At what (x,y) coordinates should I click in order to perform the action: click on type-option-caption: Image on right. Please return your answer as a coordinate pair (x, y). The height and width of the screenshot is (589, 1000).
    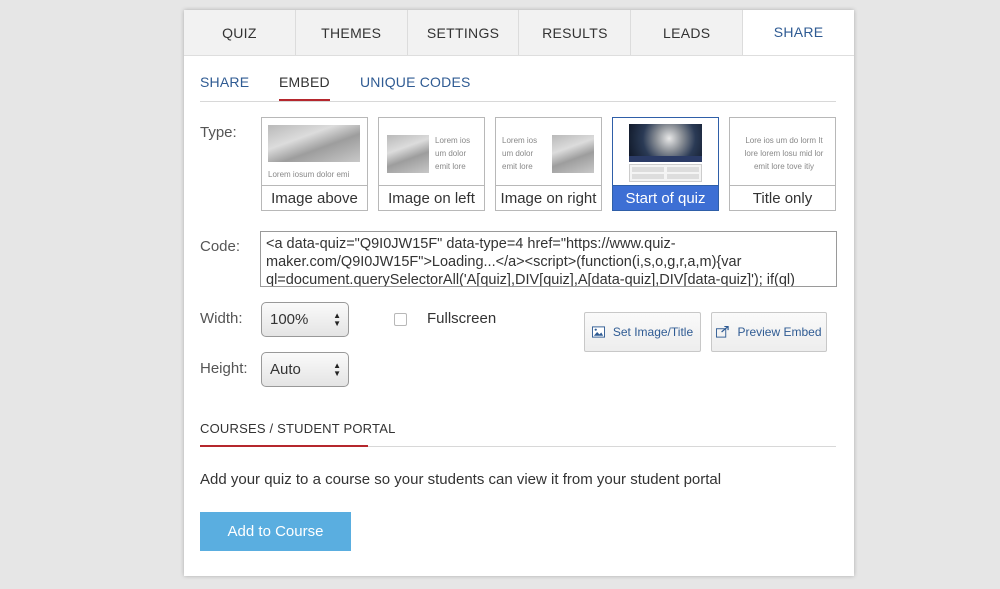
    Looking at the image, I should click on (548, 197).